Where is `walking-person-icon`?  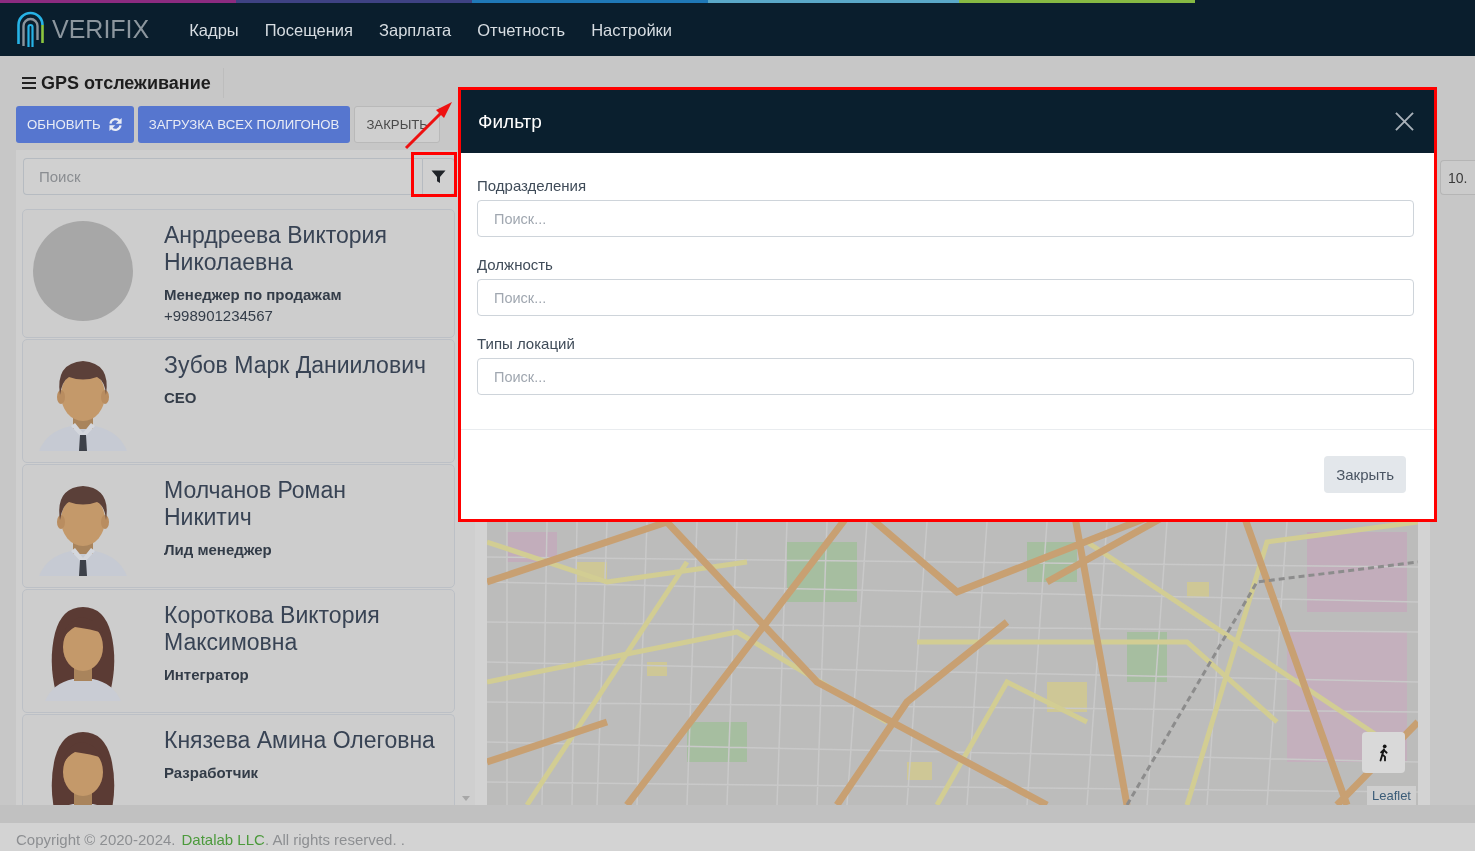
walking-person-icon is located at coordinates (1383, 752).